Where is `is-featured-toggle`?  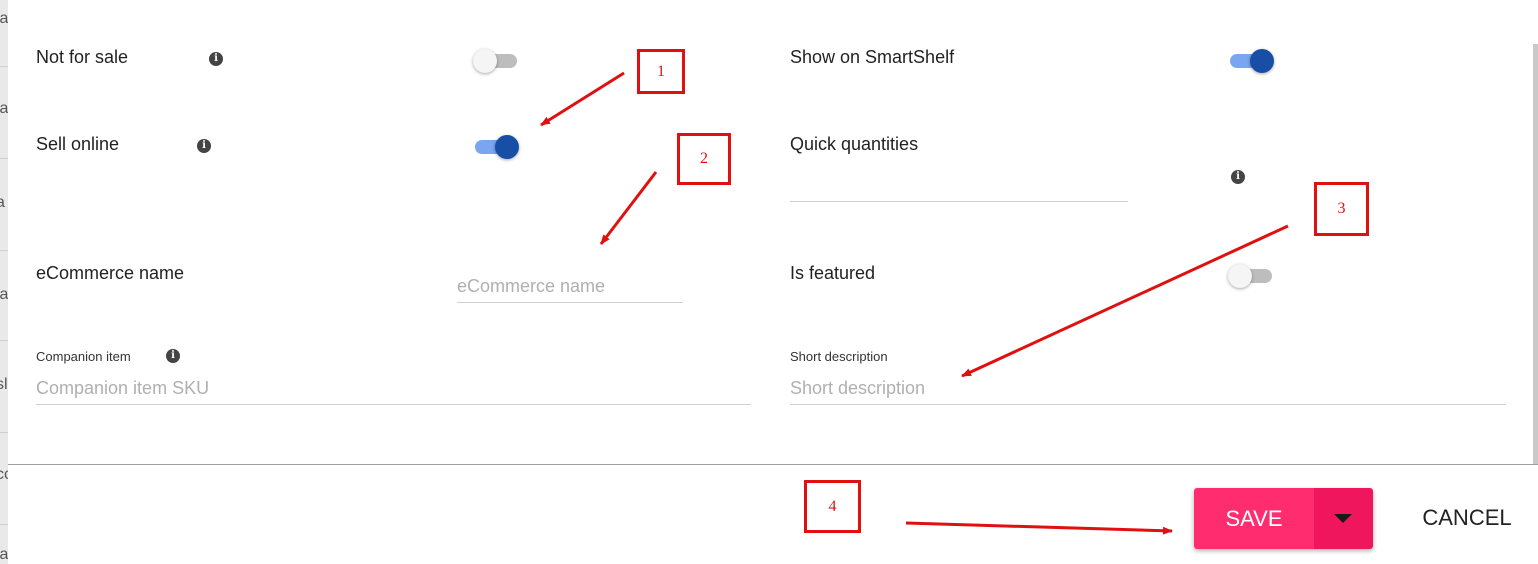 is-featured-toggle is located at coordinates (1251, 276).